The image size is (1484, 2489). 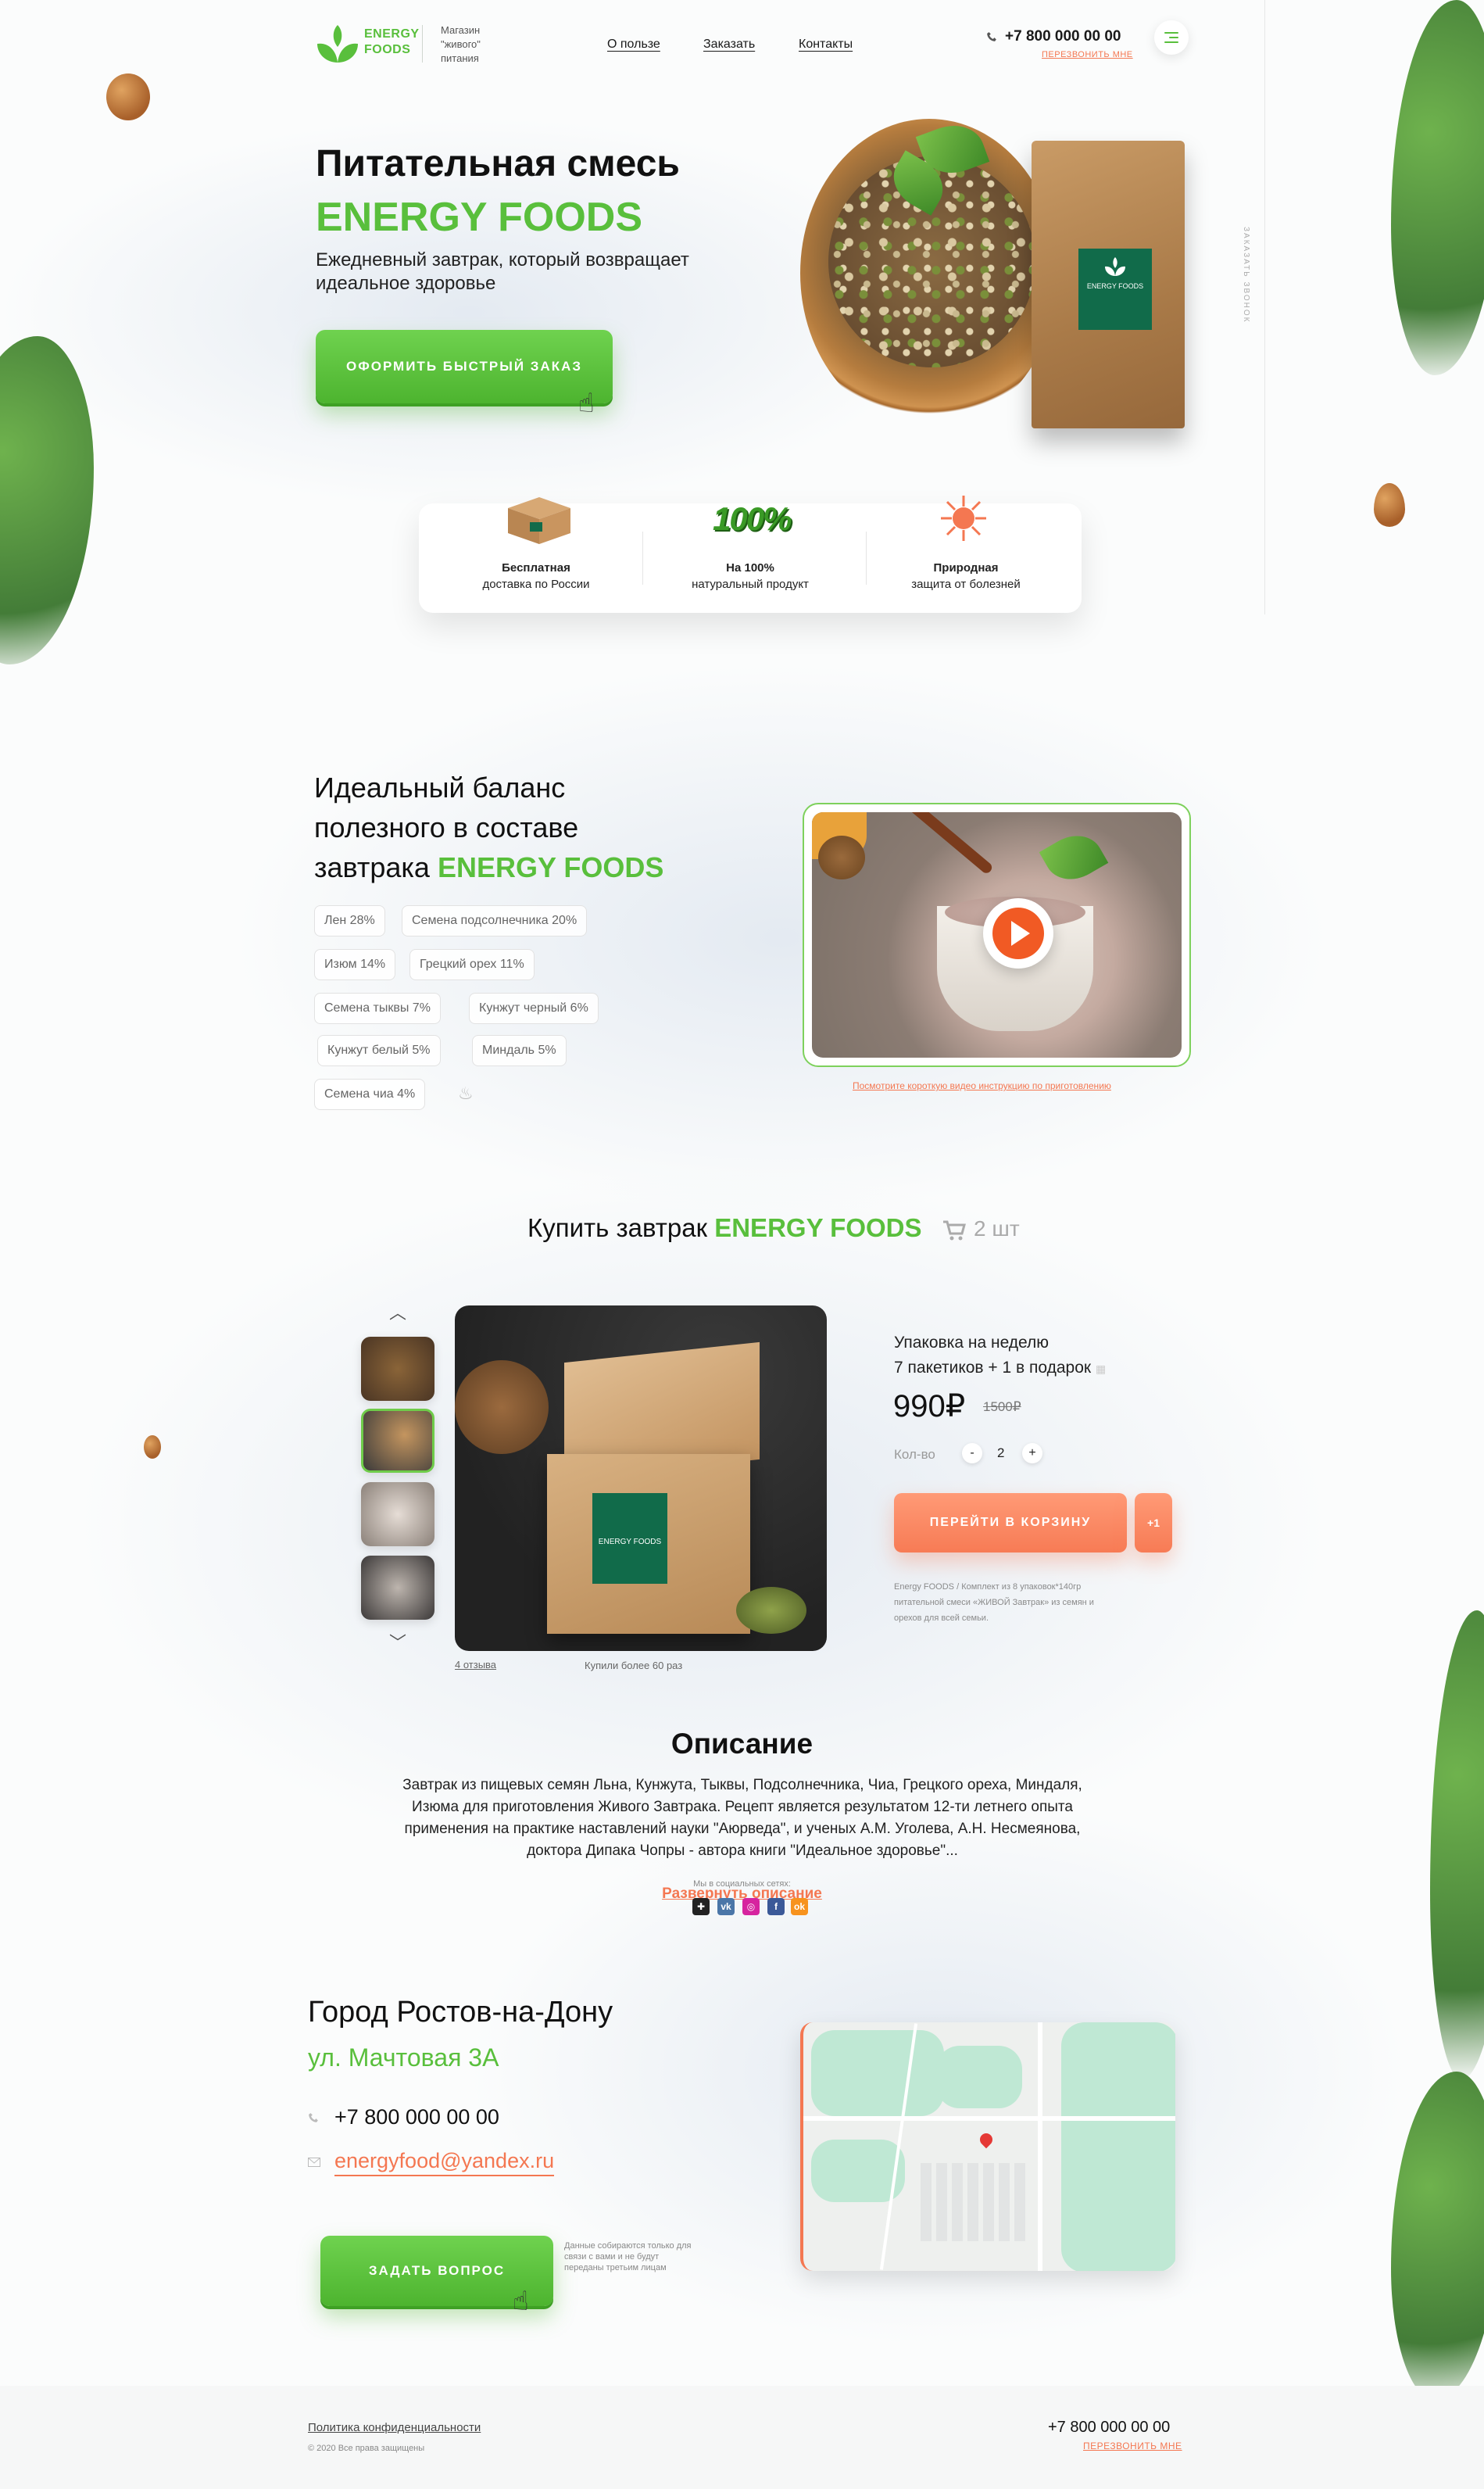 I want to click on pumpkin-seeds-decor, so click(x=771, y=1610).